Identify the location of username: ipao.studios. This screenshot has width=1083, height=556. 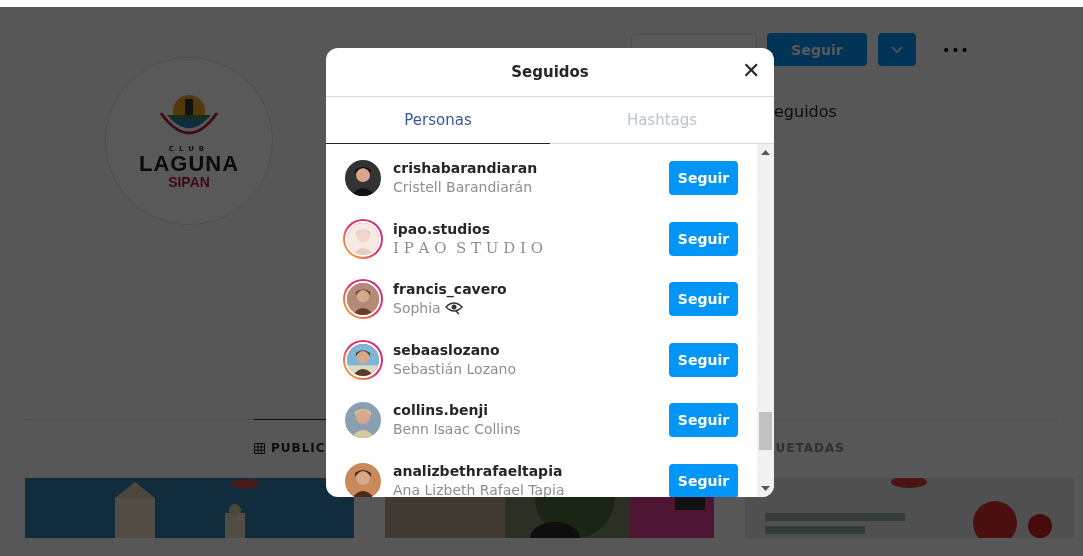
(442, 228).